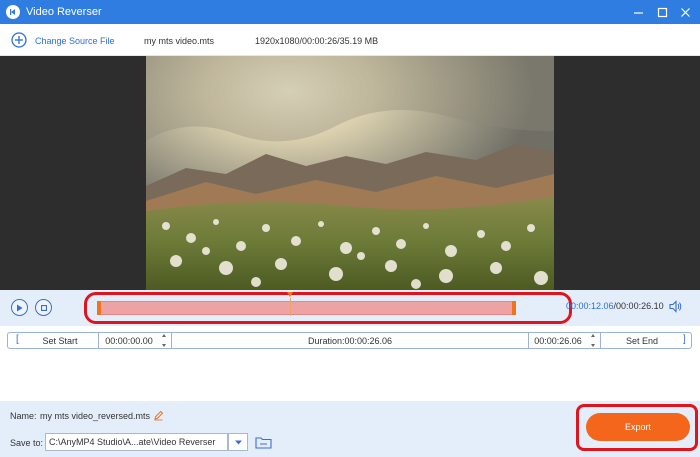 Image resolution: width=700 pixels, height=457 pixels. What do you see at coordinates (514, 308) in the screenshot?
I see `timeline-end-handle` at bounding box center [514, 308].